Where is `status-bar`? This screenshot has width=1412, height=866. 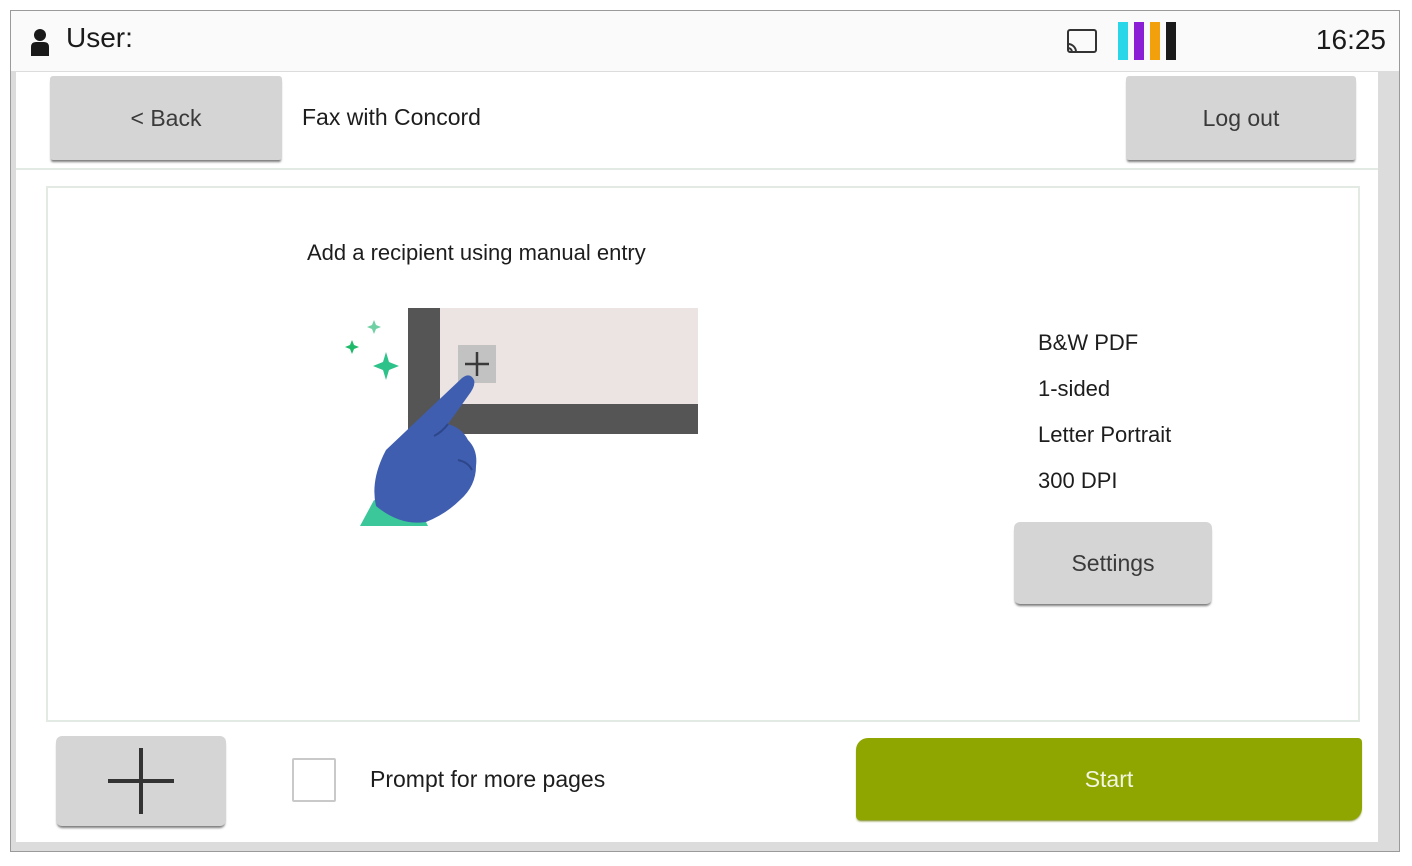 status-bar is located at coordinates (705, 41).